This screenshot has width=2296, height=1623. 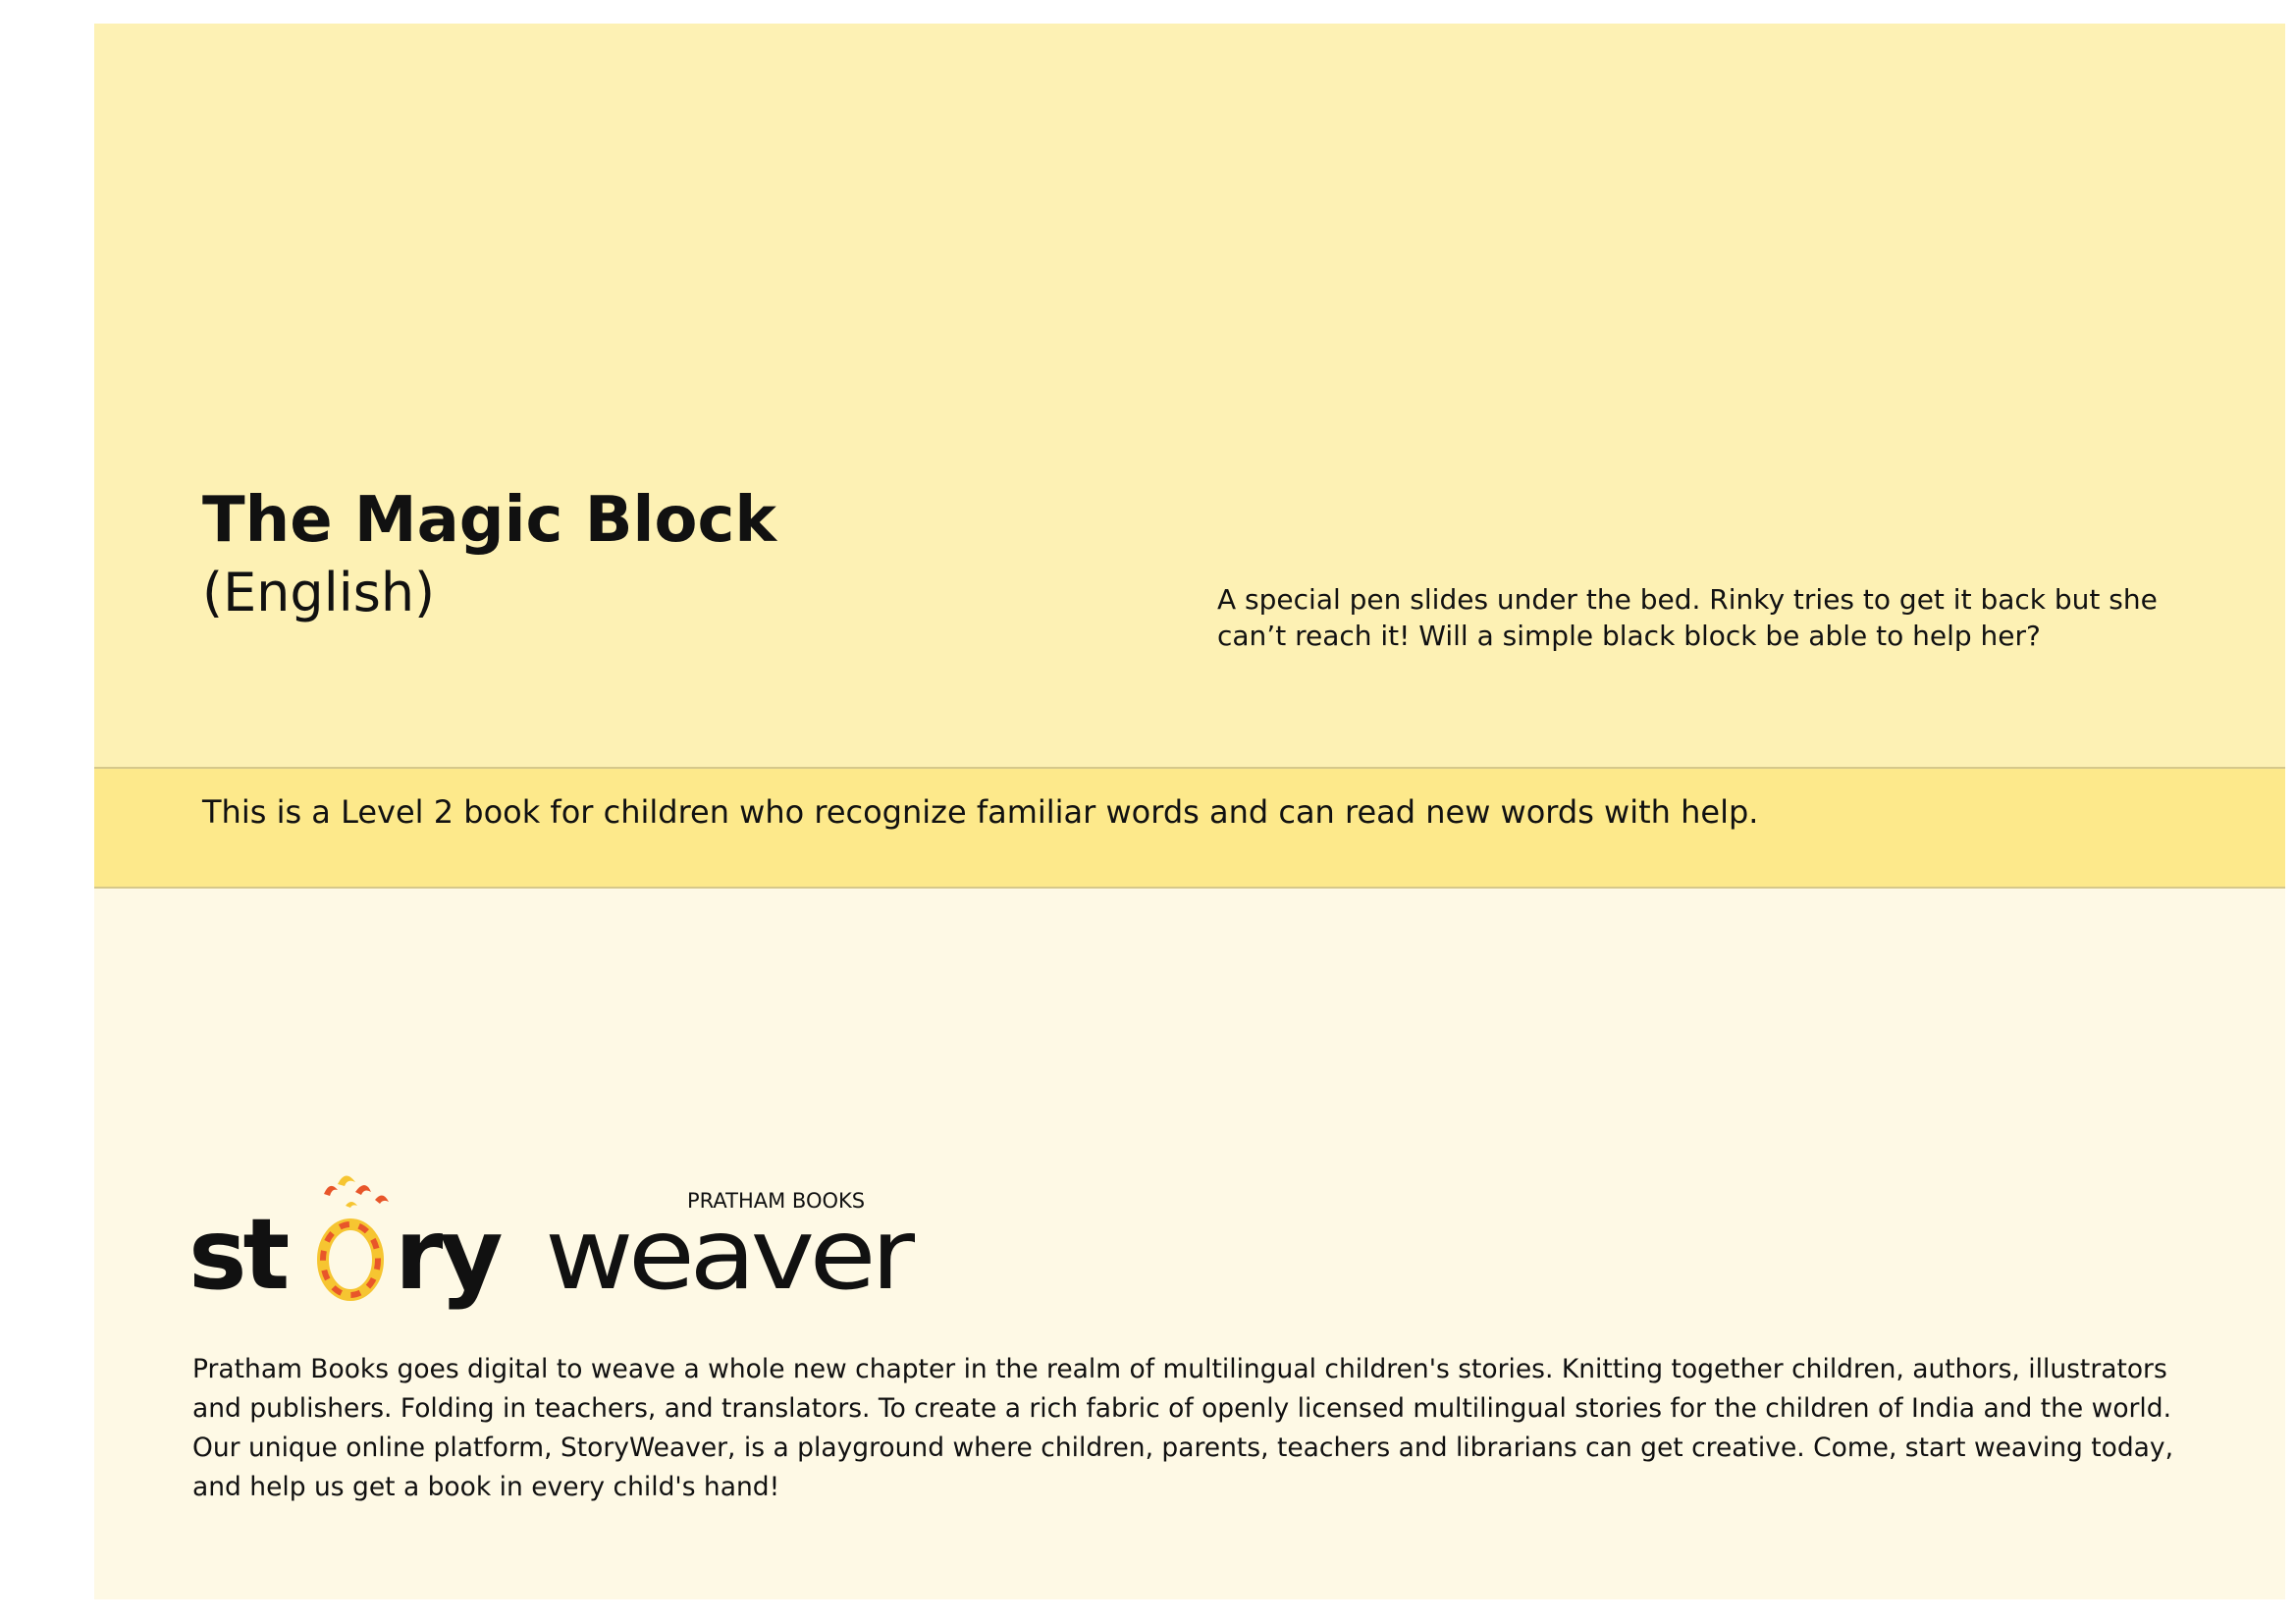 I want to click on yarn-ring-icon, so click(x=353, y=1238).